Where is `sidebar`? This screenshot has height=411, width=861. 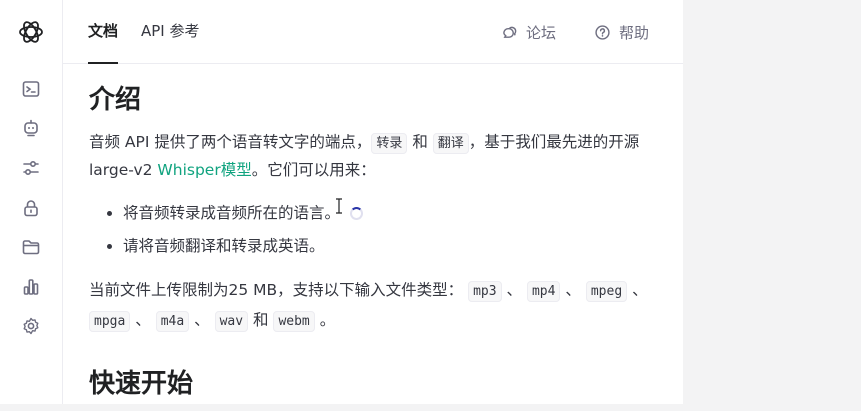
sidebar is located at coordinates (31, 202).